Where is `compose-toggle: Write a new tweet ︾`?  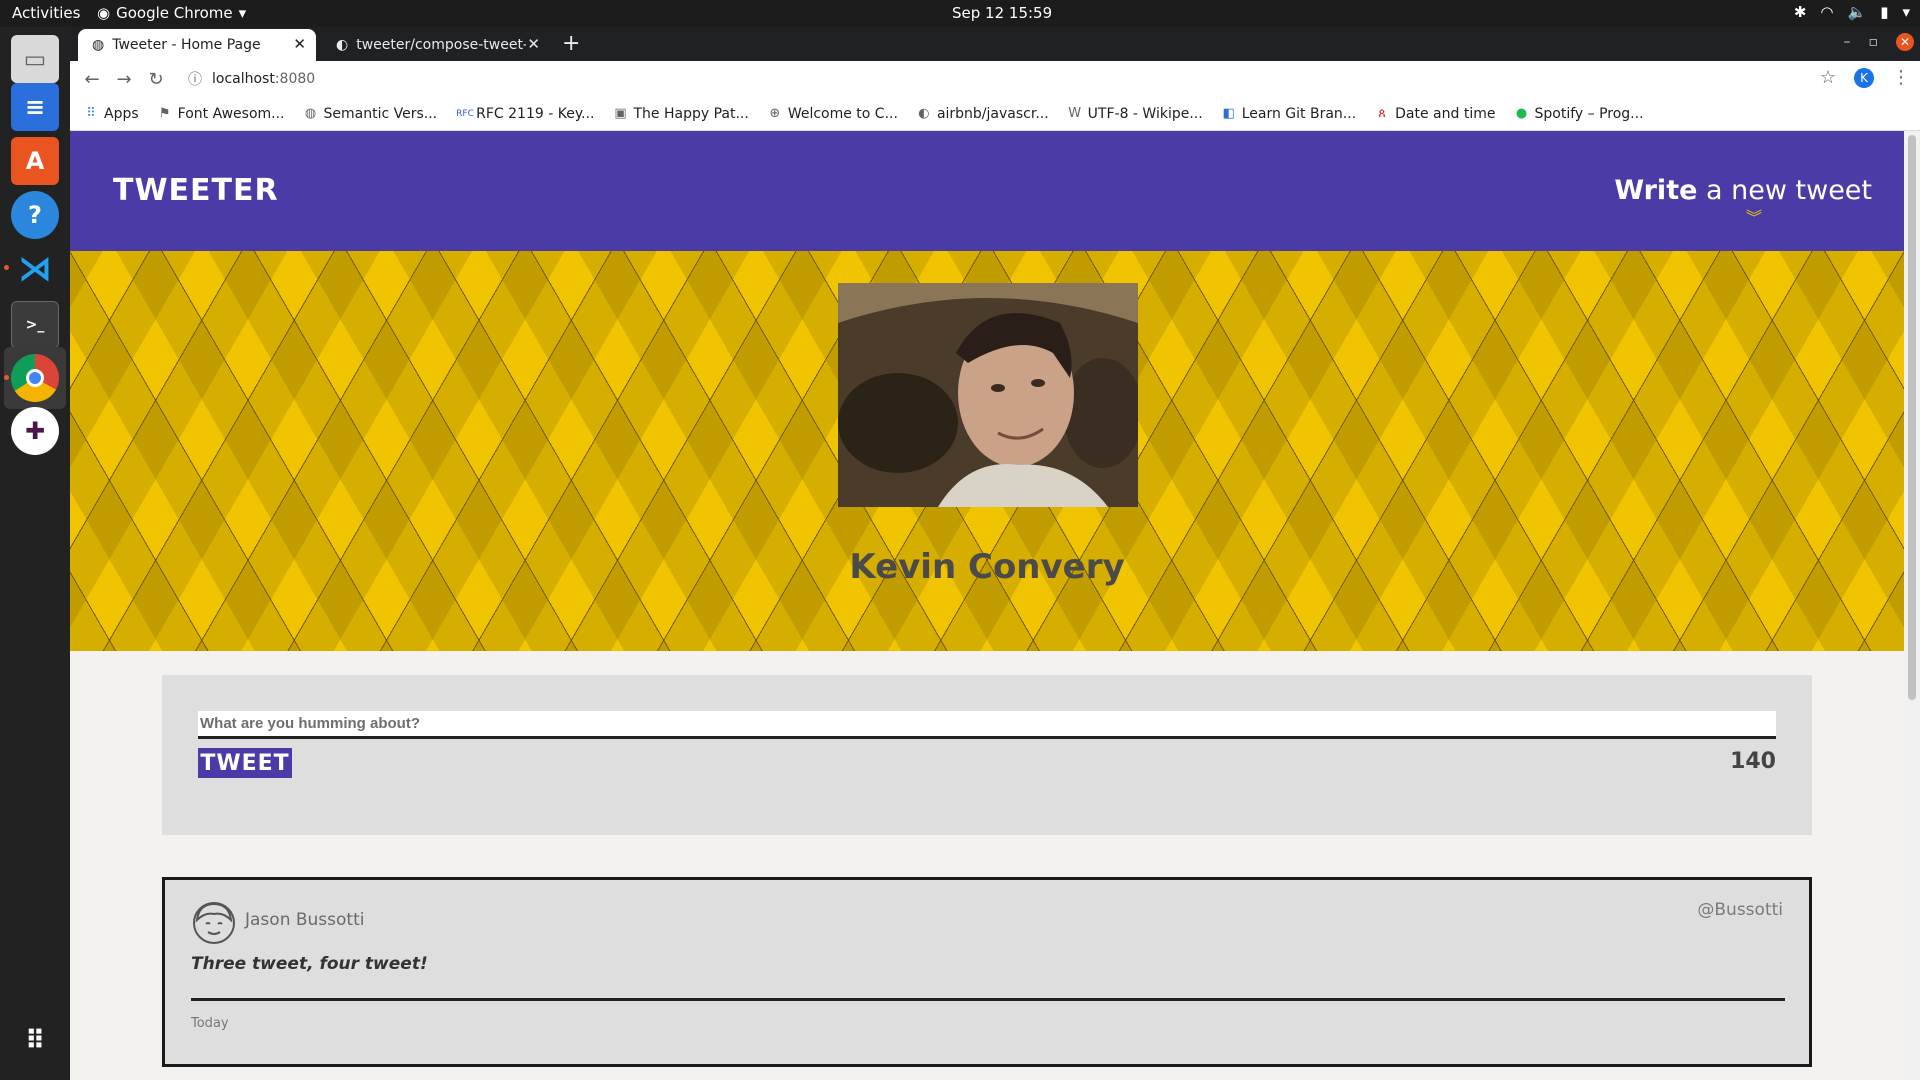
compose-toggle: Write a new tweet ︾ is located at coordinates (1743, 201).